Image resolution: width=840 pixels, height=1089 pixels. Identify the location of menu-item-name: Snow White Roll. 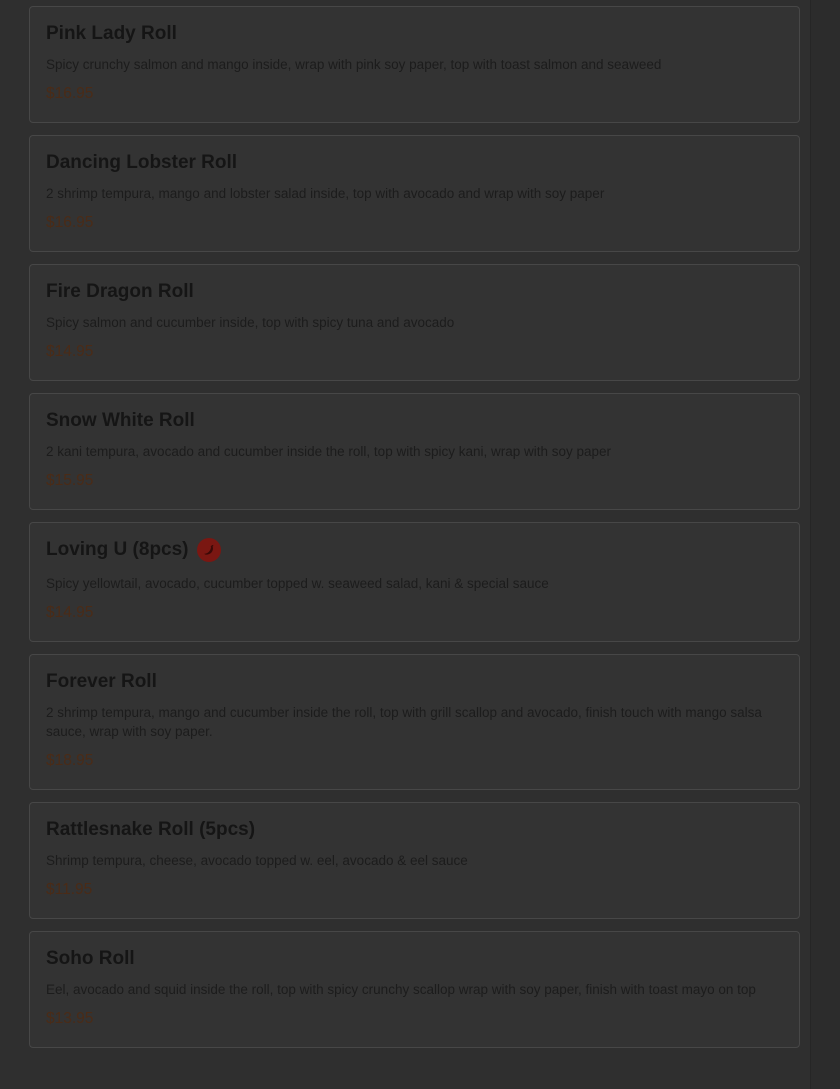
(120, 420).